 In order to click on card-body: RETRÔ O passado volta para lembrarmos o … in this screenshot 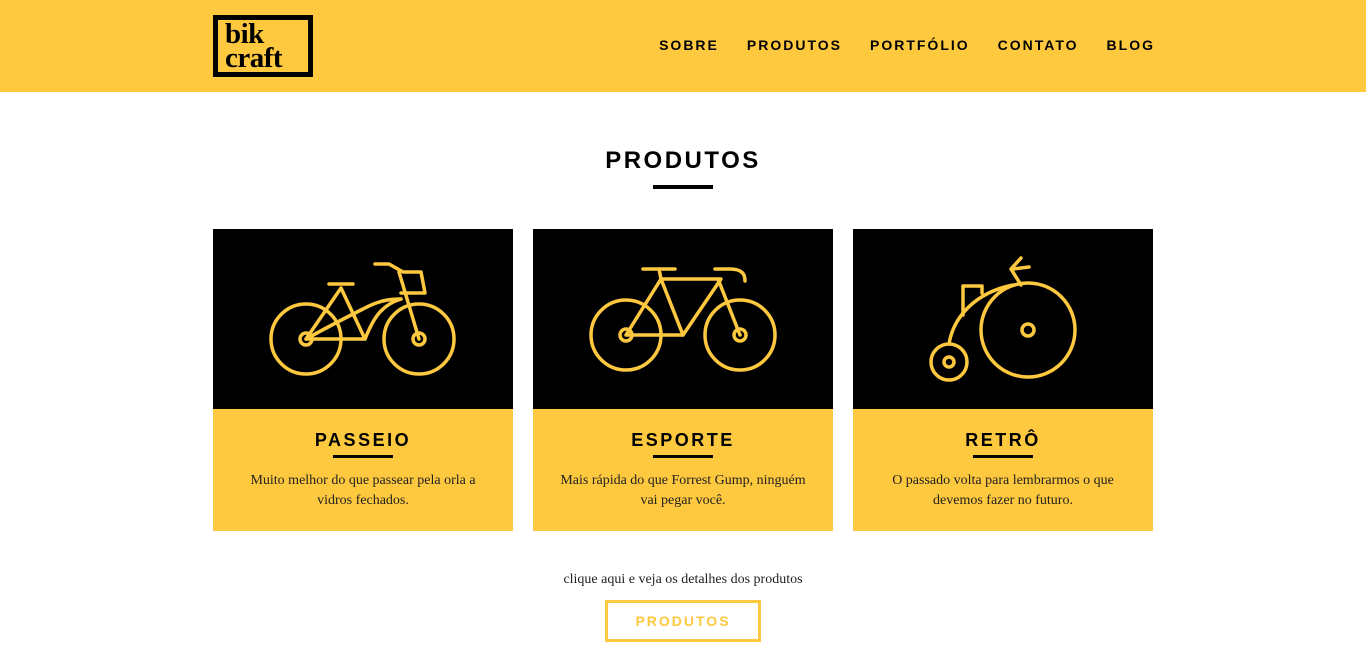, I will do `click(1003, 470)`.